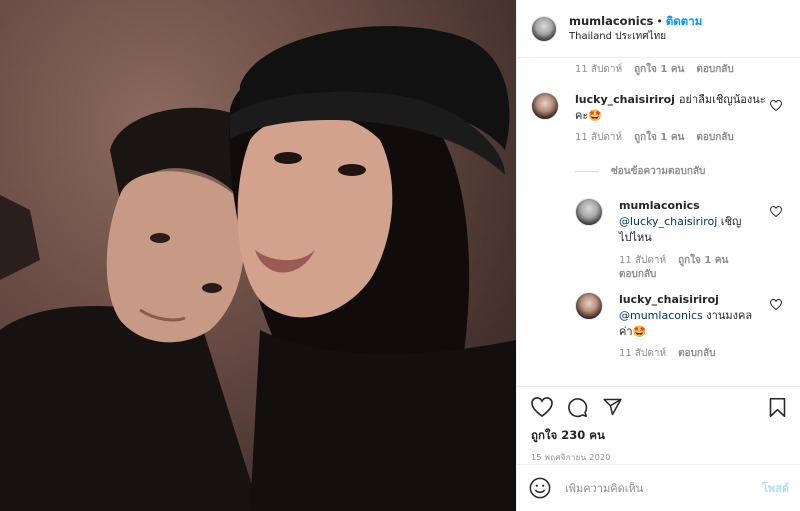 This screenshot has height=511, width=800. Describe the element at coordinates (669, 299) in the screenshot. I see `reply-username: lucky_chaisiriroj` at that location.